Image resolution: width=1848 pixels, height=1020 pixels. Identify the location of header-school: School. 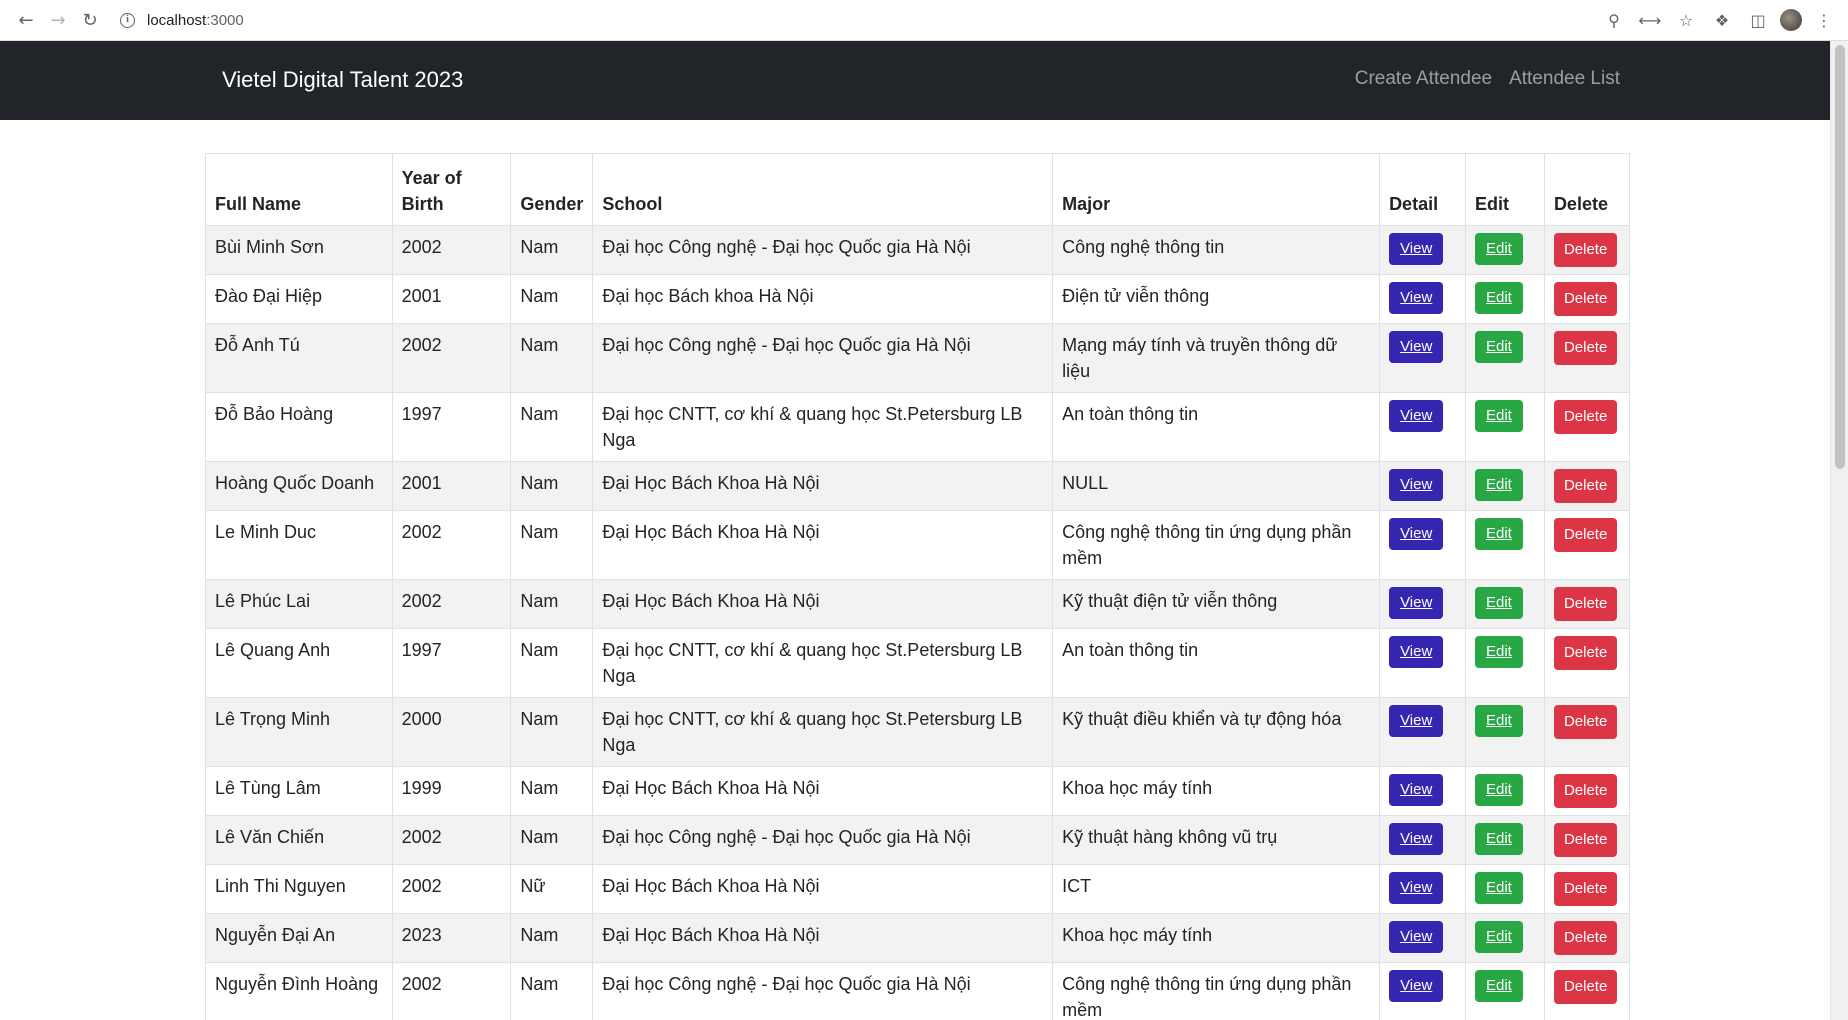
(823, 189).